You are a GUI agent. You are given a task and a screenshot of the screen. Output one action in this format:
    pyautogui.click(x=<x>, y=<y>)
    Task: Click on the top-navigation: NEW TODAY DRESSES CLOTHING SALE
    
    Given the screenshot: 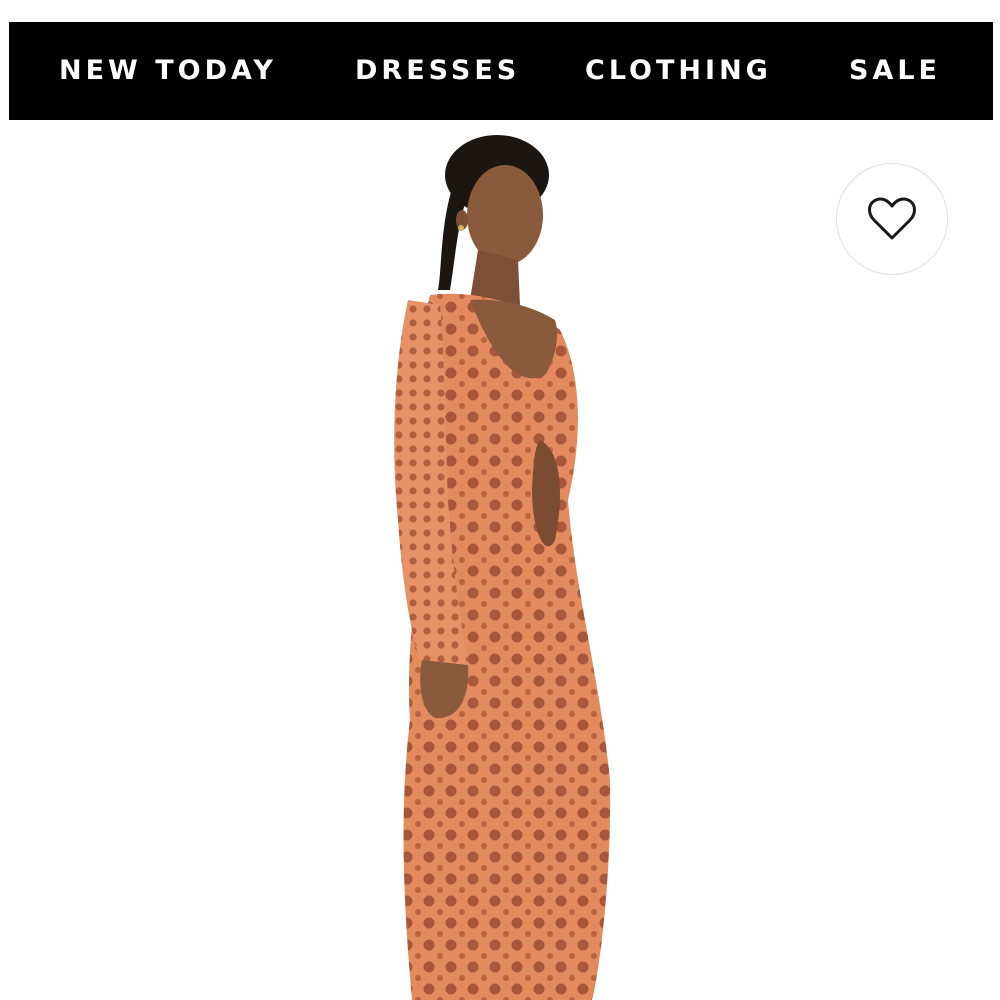 What is the action you would take?
    pyautogui.click(x=501, y=71)
    